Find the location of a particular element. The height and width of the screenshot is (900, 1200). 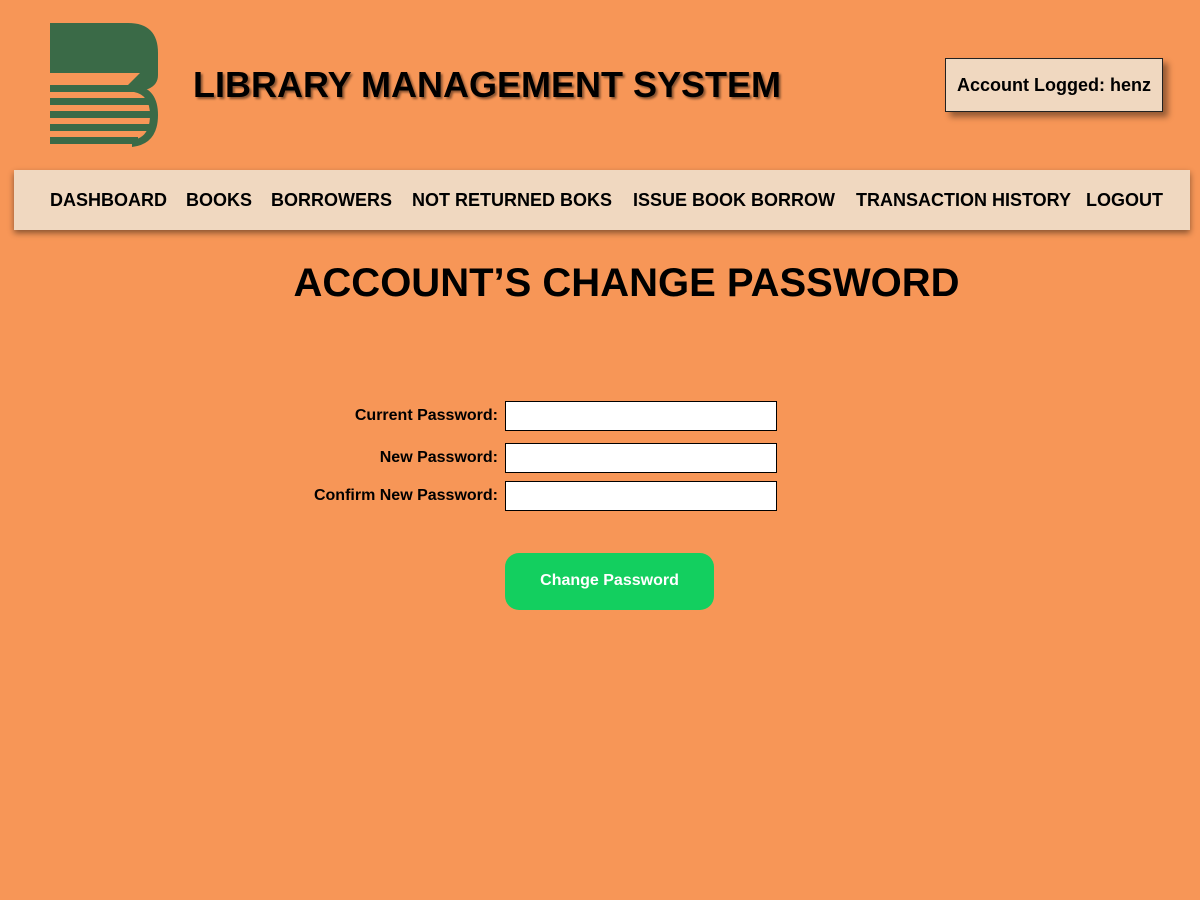

page-title: ACCOUNT’S CHANGE PASSWORD is located at coordinates (626, 283).